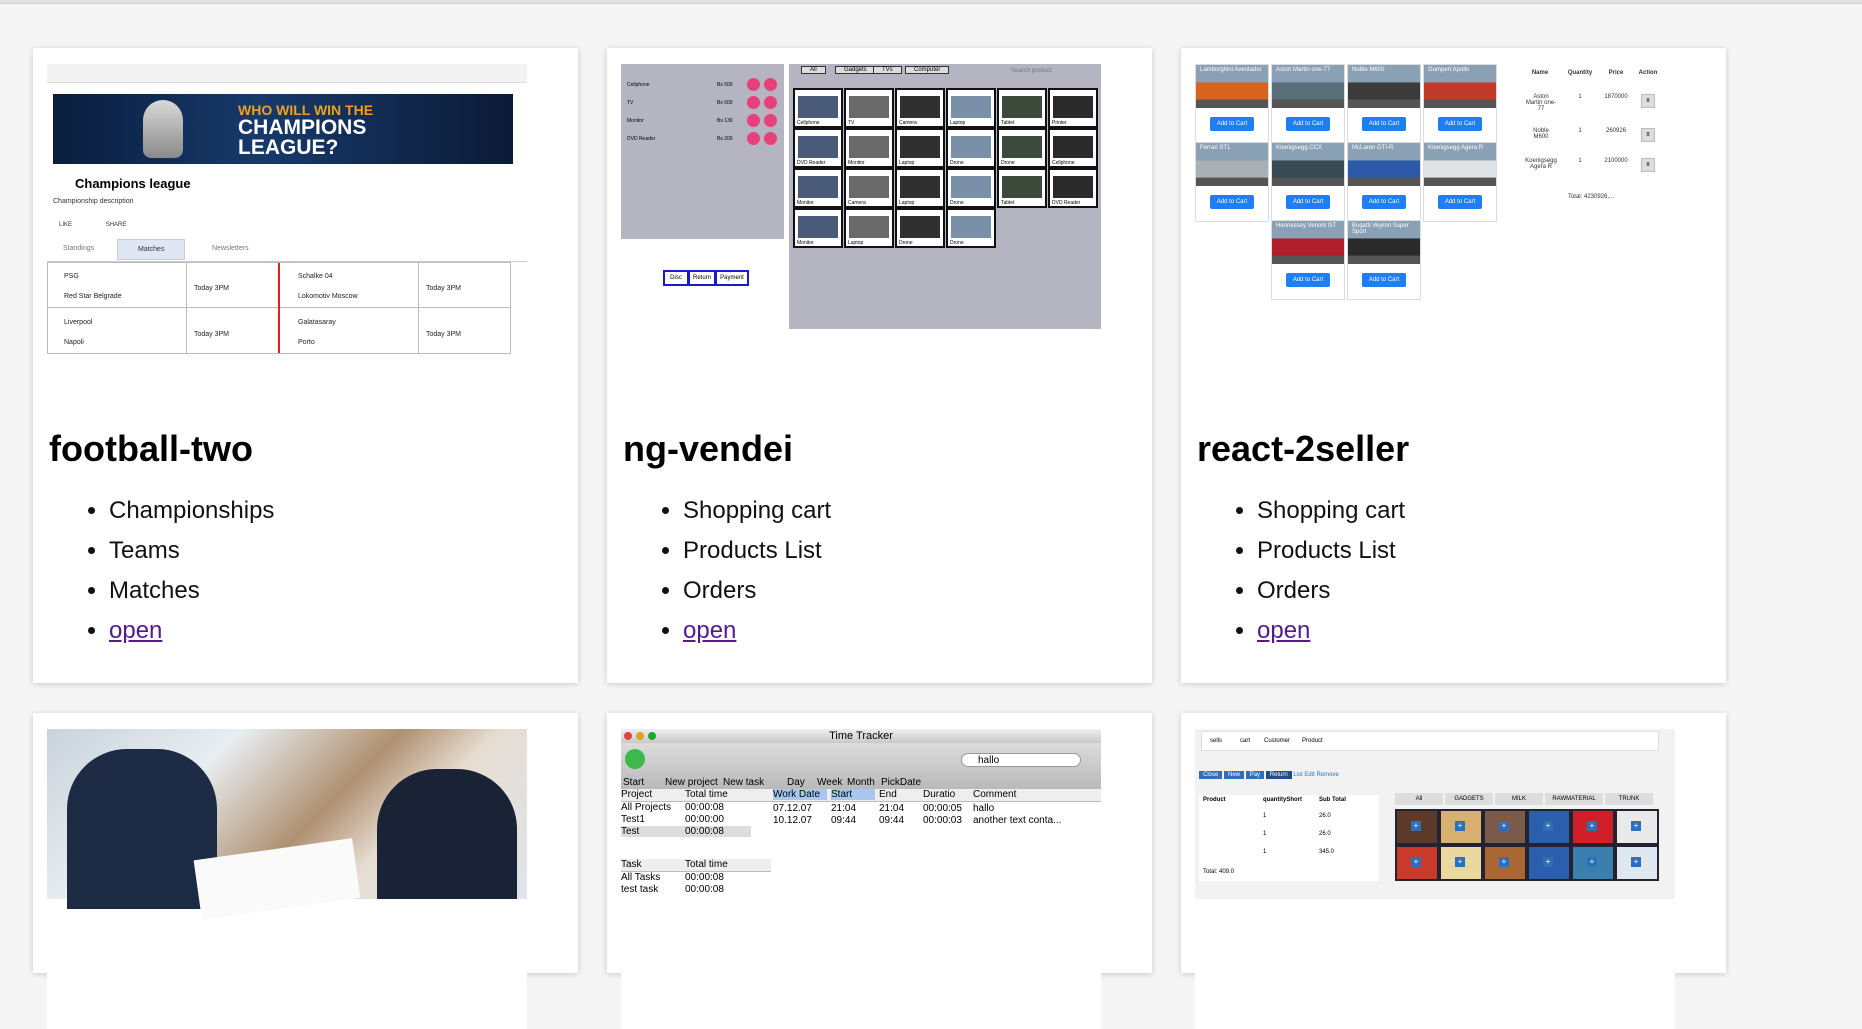  What do you see at coordinates (635, 759) in the screenshot?
I see `play-icon` at bounding box center [635, 759].